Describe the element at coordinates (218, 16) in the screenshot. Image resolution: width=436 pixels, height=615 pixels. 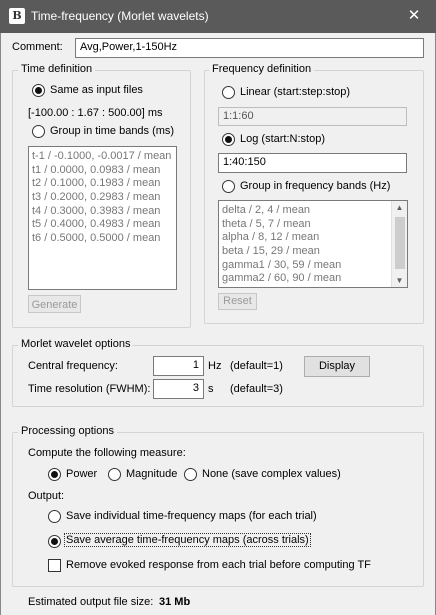
I see `title-bar: B Time-frequency (Morlet wavelets) ✕` at that location.